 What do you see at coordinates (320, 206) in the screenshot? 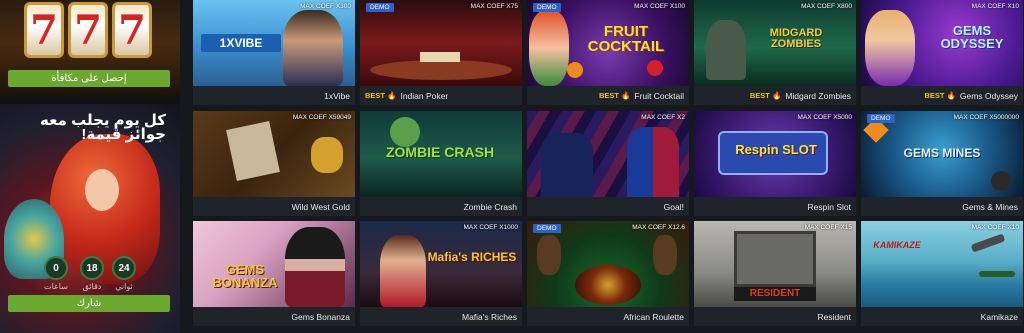
I see `game-name: Wild West Gold` at bounding box center [320, 206].